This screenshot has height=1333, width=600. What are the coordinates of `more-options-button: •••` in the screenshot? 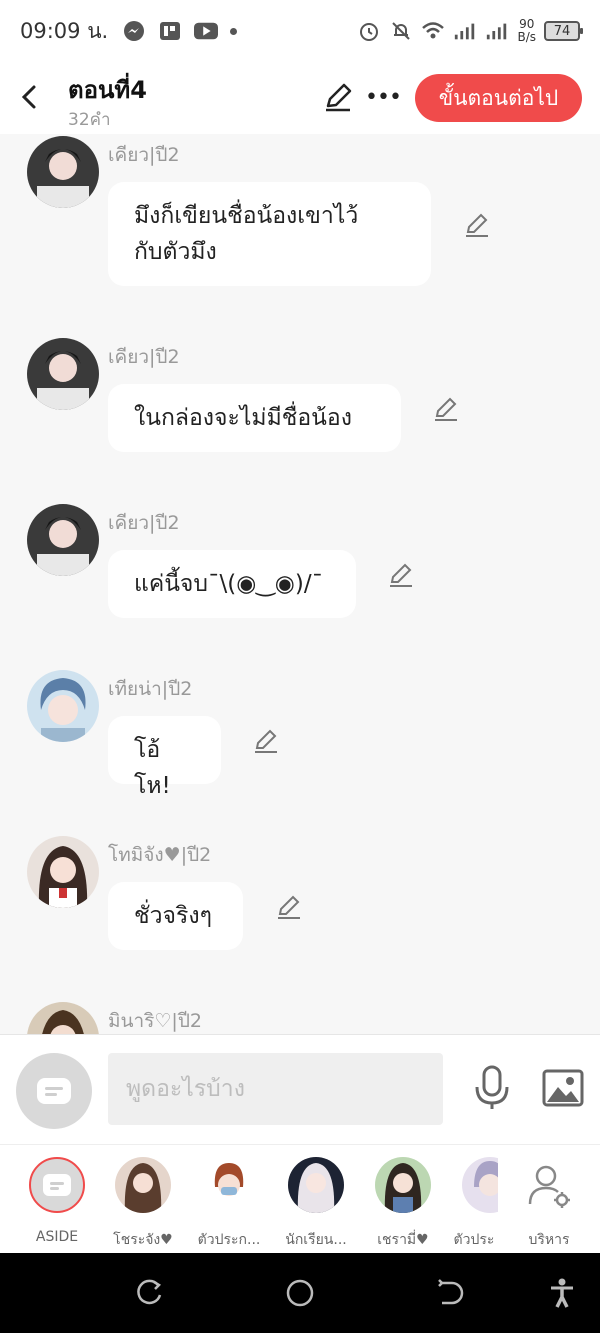 It's located at (383, 97).